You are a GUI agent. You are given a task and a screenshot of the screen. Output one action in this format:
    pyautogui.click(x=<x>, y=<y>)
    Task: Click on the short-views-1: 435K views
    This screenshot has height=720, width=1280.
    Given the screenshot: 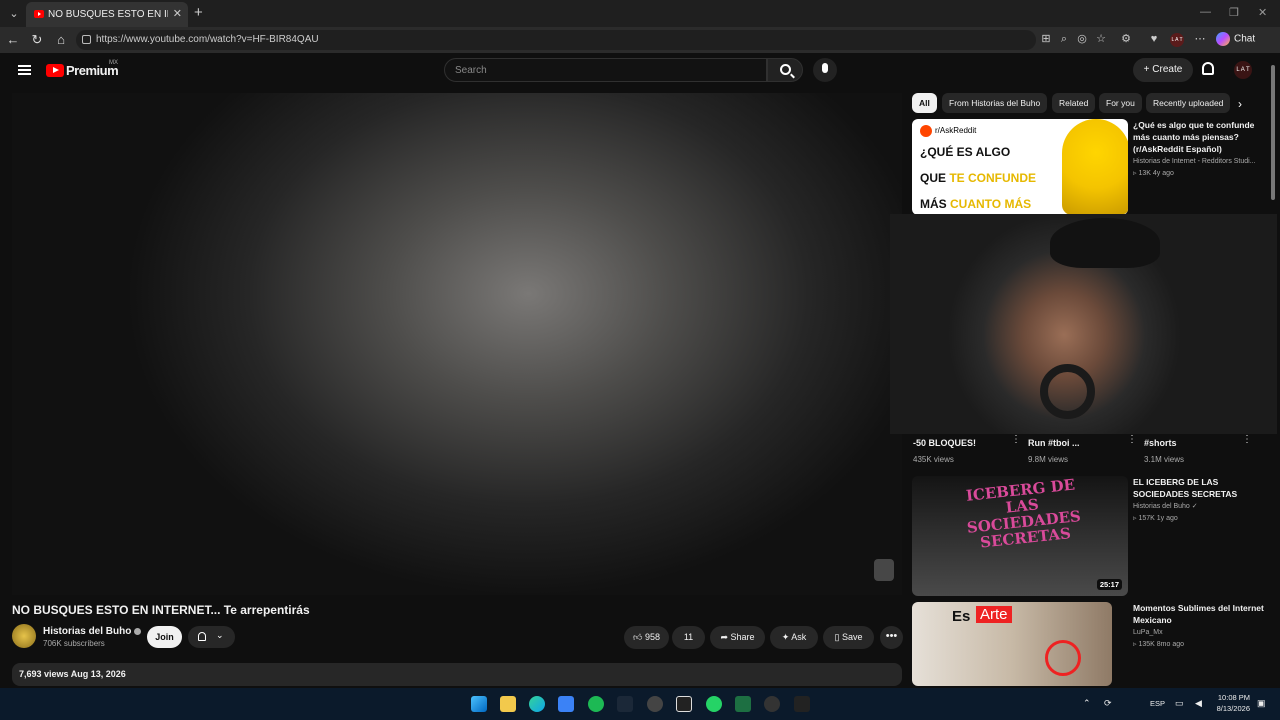 What is the action you would take?
    pyautogui.click(x=933, y=459)
    